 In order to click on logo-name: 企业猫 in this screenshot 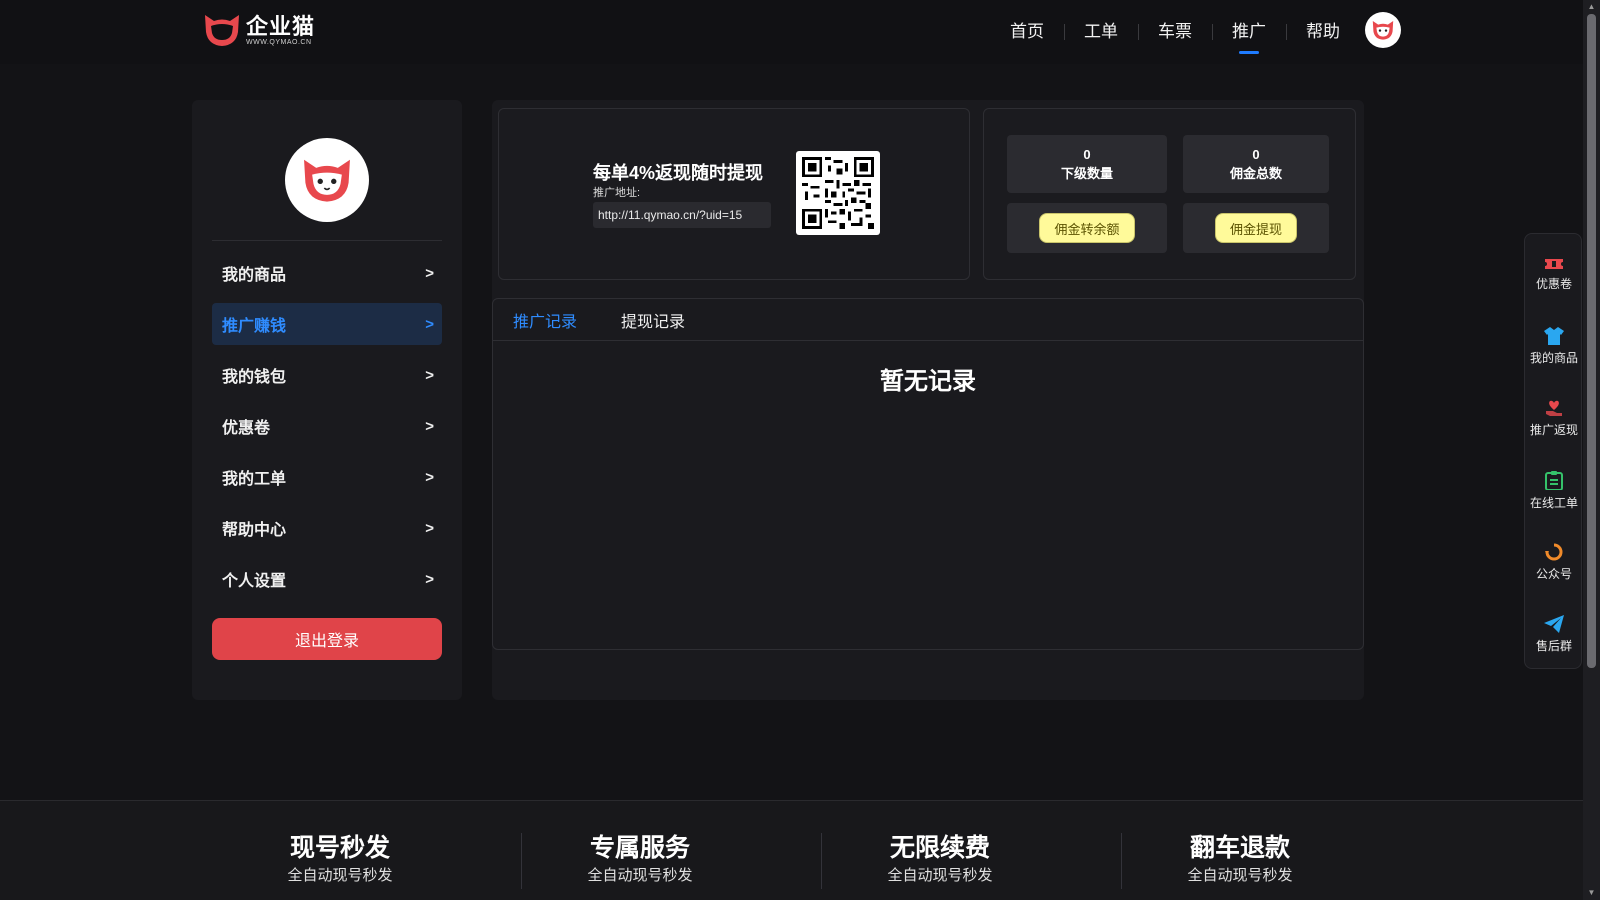, I will do `click(281, 26)`.